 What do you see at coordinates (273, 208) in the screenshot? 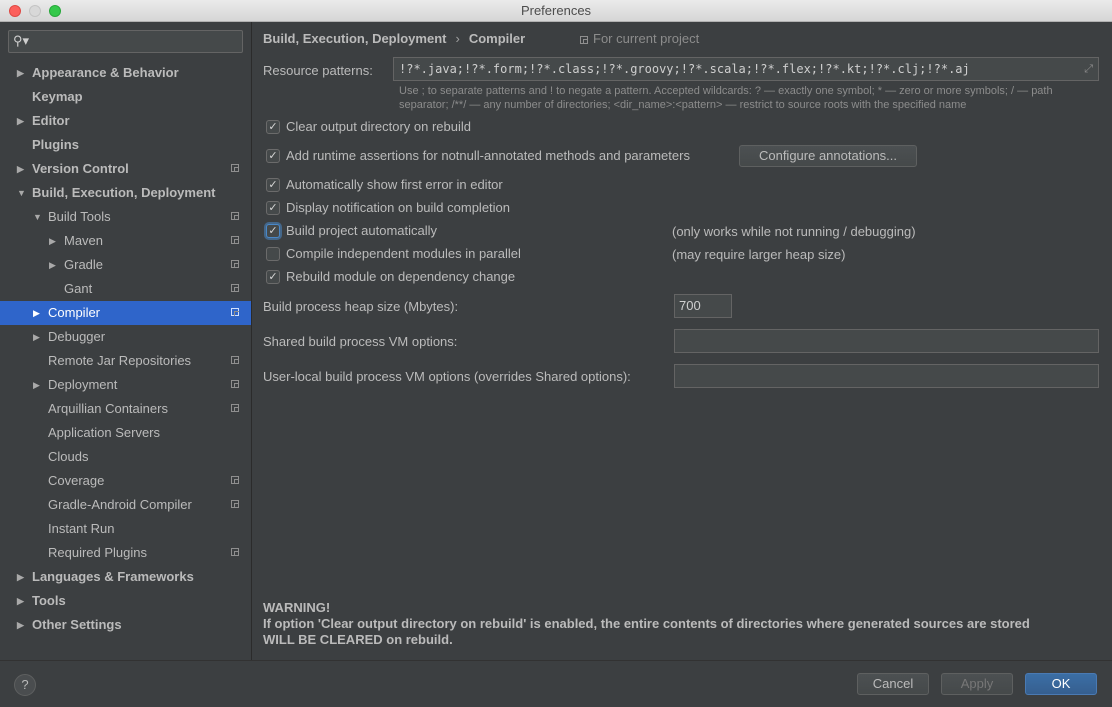
I see `notify-completion-checkbox: ✓` at bounding box center [273, 208].